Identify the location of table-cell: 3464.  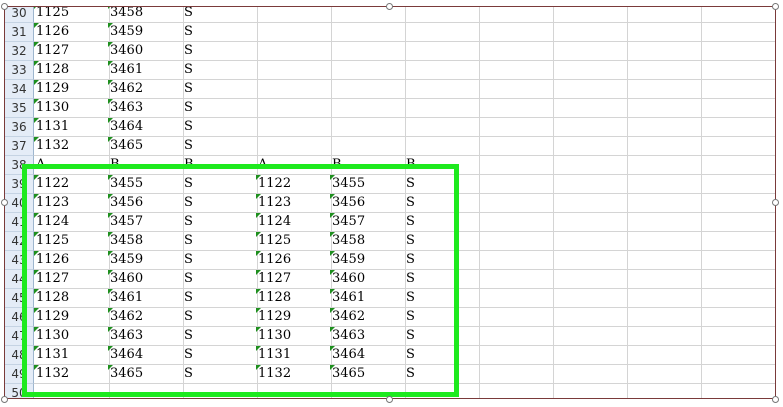
(146, 355).